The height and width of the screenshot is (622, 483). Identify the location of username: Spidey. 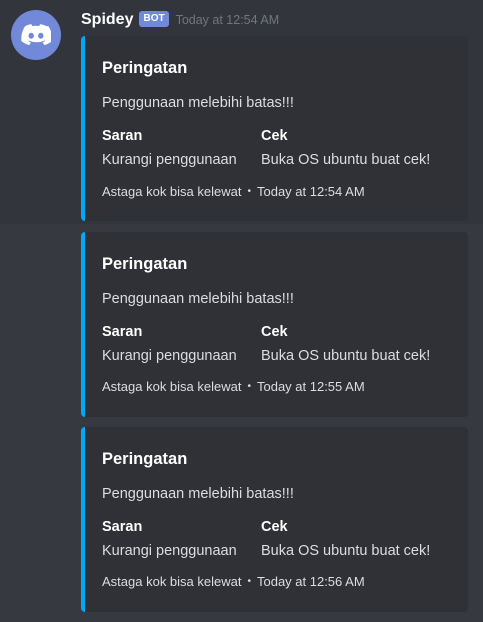
(107, 20).